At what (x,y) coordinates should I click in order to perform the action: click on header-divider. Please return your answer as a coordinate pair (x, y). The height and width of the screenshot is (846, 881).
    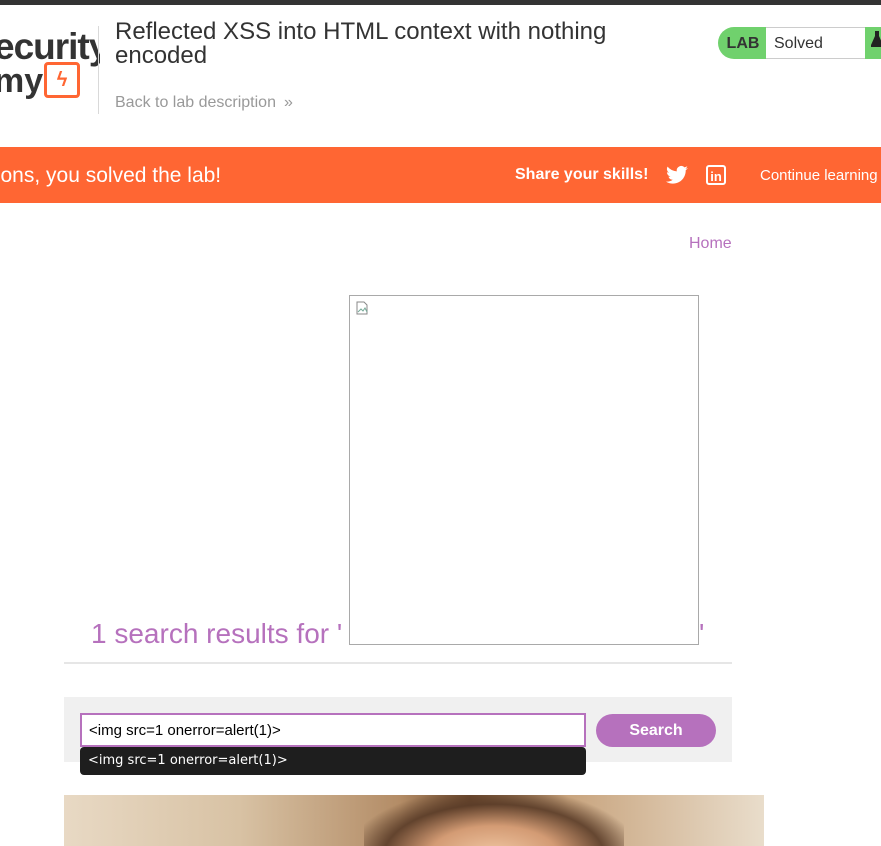
    Looking at the image, I should click on (98, 70).